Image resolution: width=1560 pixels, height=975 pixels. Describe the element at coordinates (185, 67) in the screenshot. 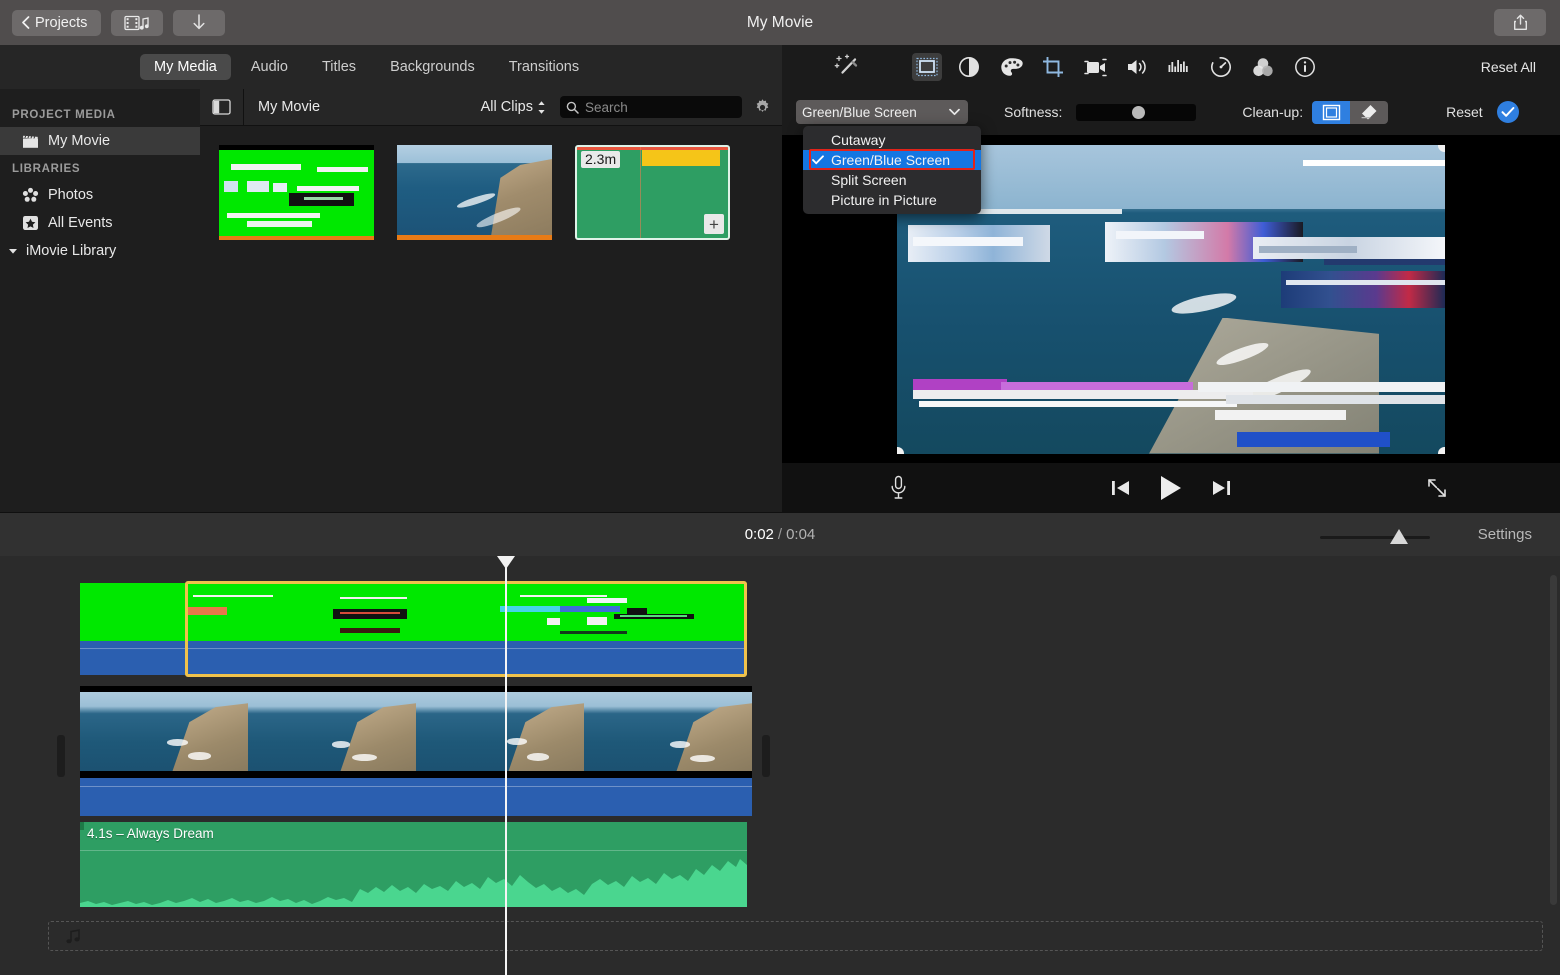

I see `tab-my-media: My Media` at that location.